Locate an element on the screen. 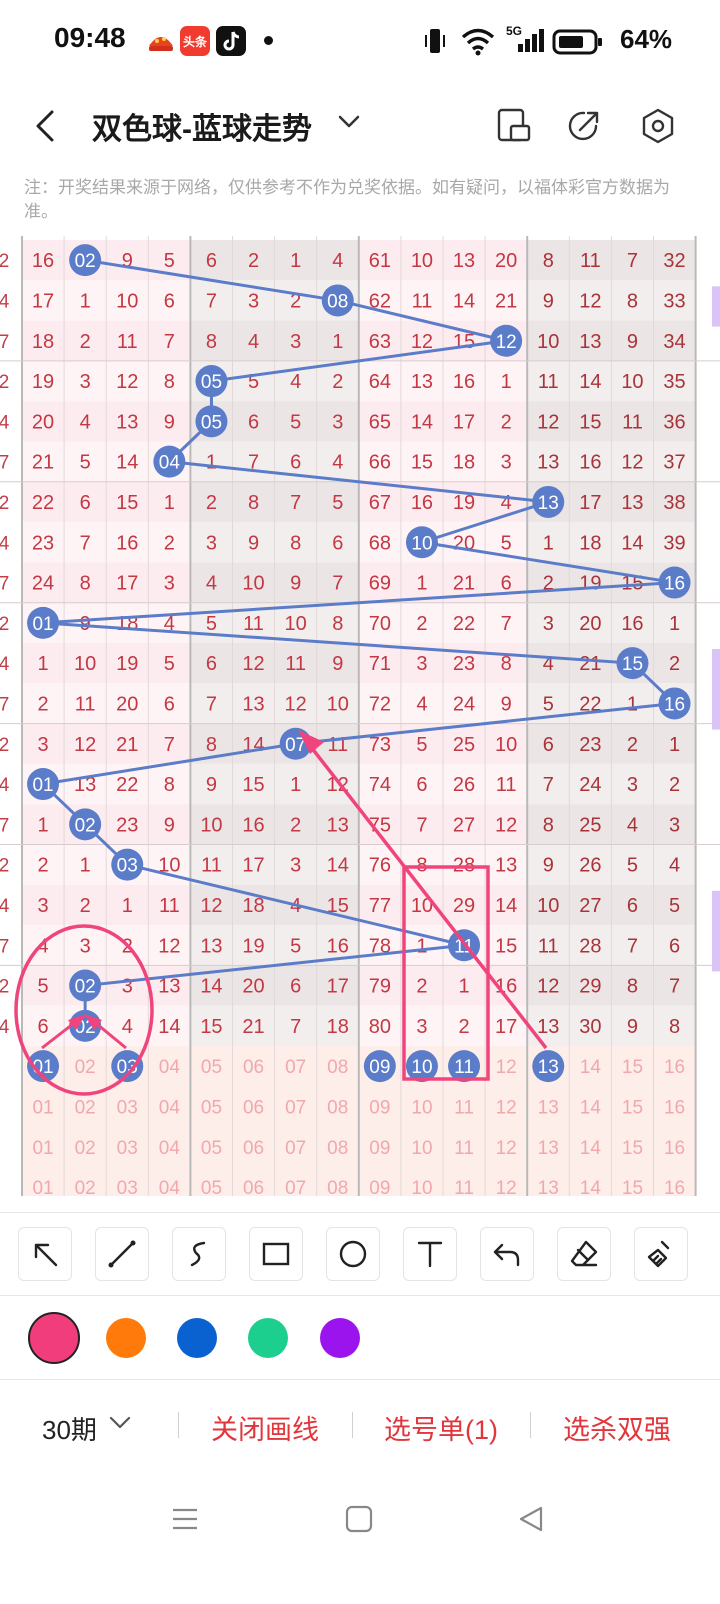 This screenshot has height=1604, width=720. selection-number: 13 is located at coordinates (548, 1187).